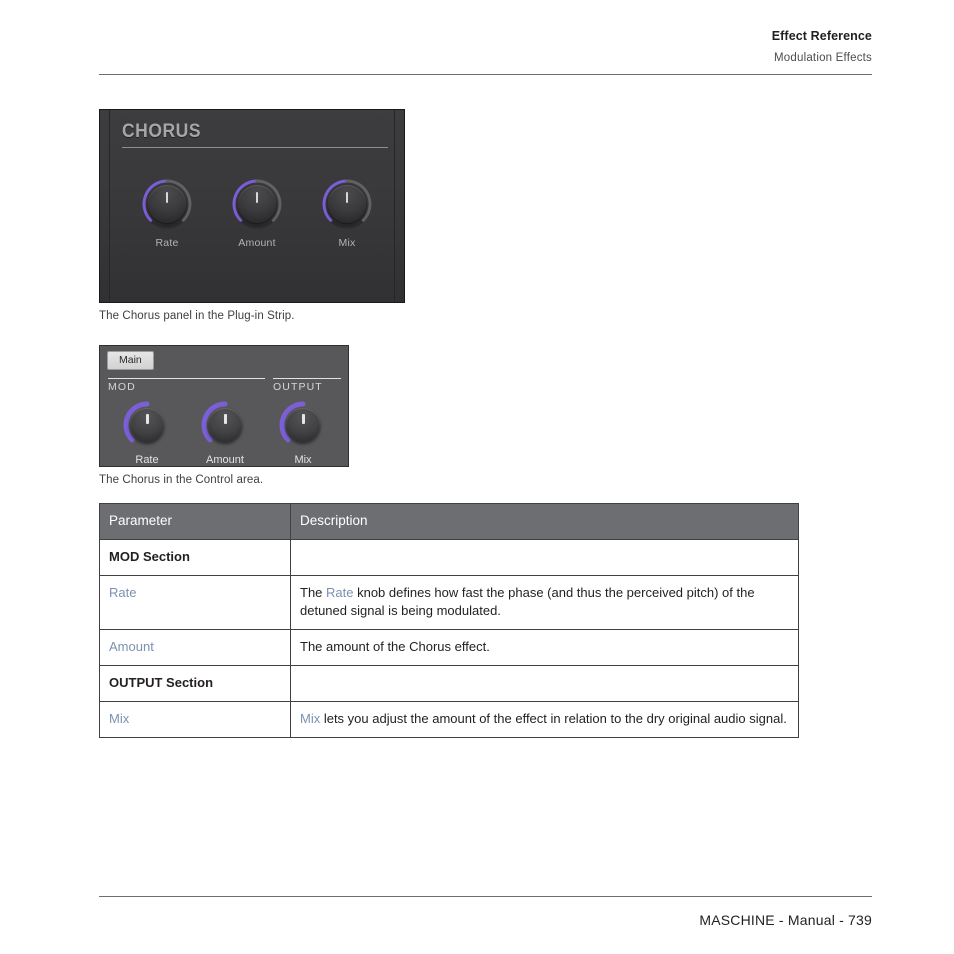 Image resolution: width=954 pixels, height=954 pixels. I want to click on control-knob-rate-dial, so click(147, 425).